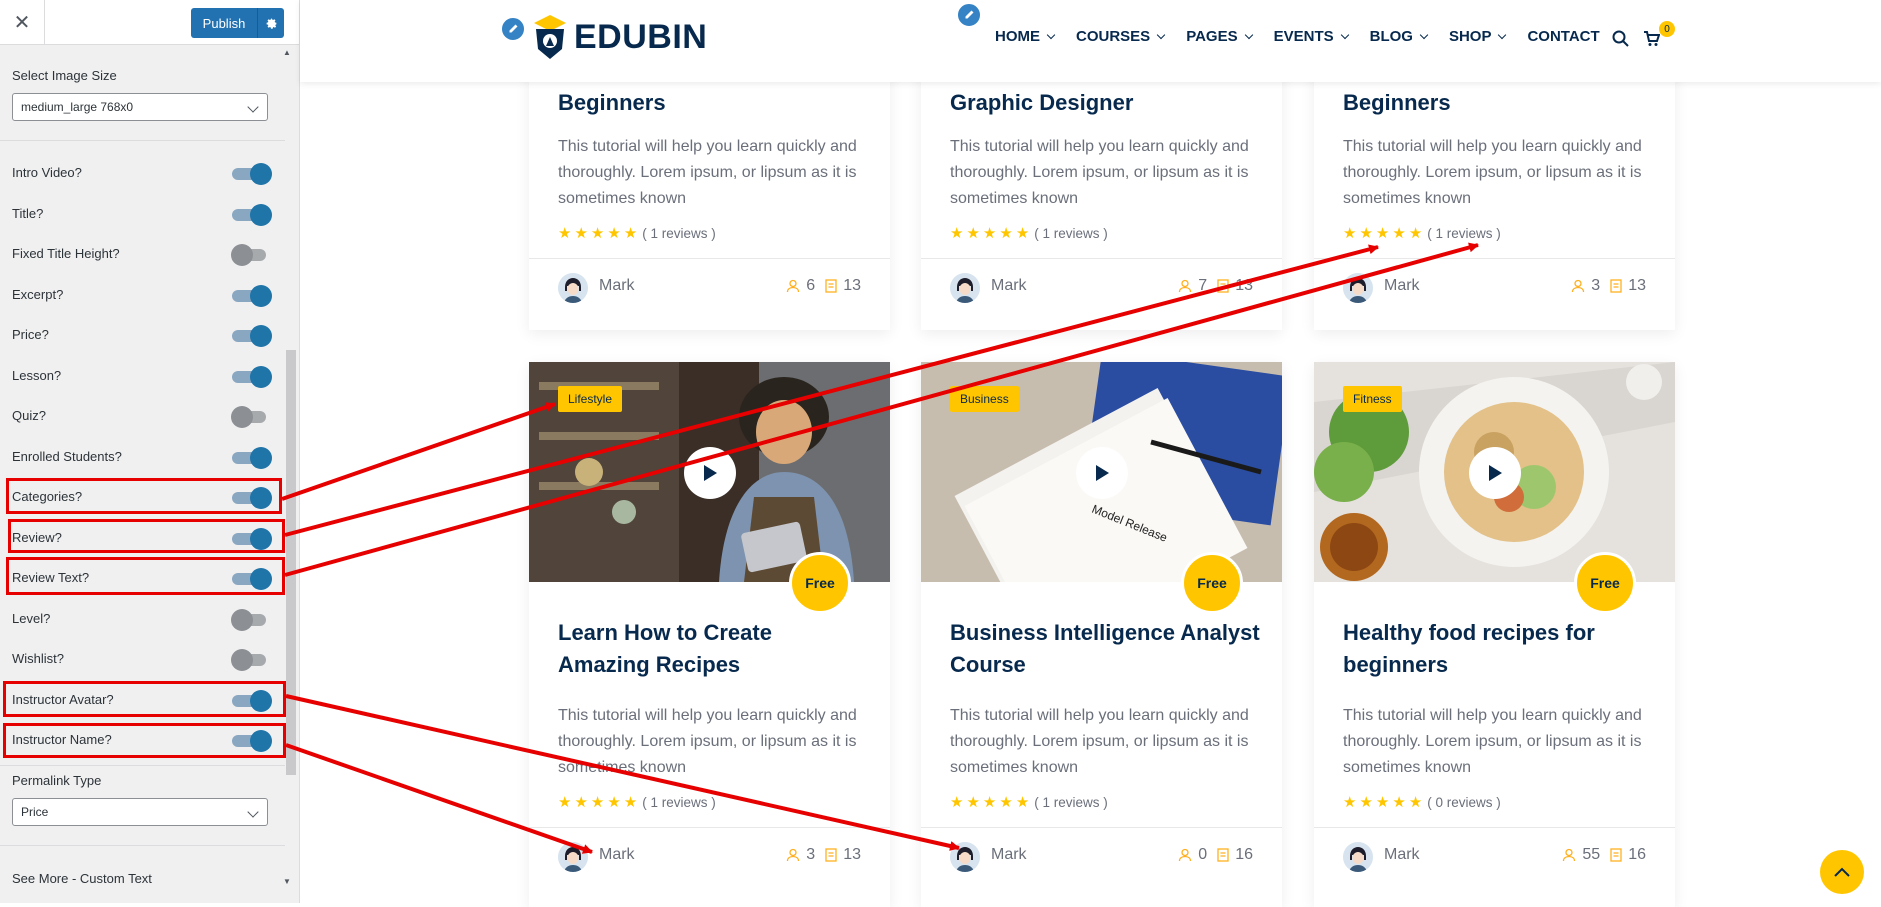 The height and width of the screenshot is (907, 1881). I want to click on course-title: Business Intelligence Analyst Course, so click(1105, 649).